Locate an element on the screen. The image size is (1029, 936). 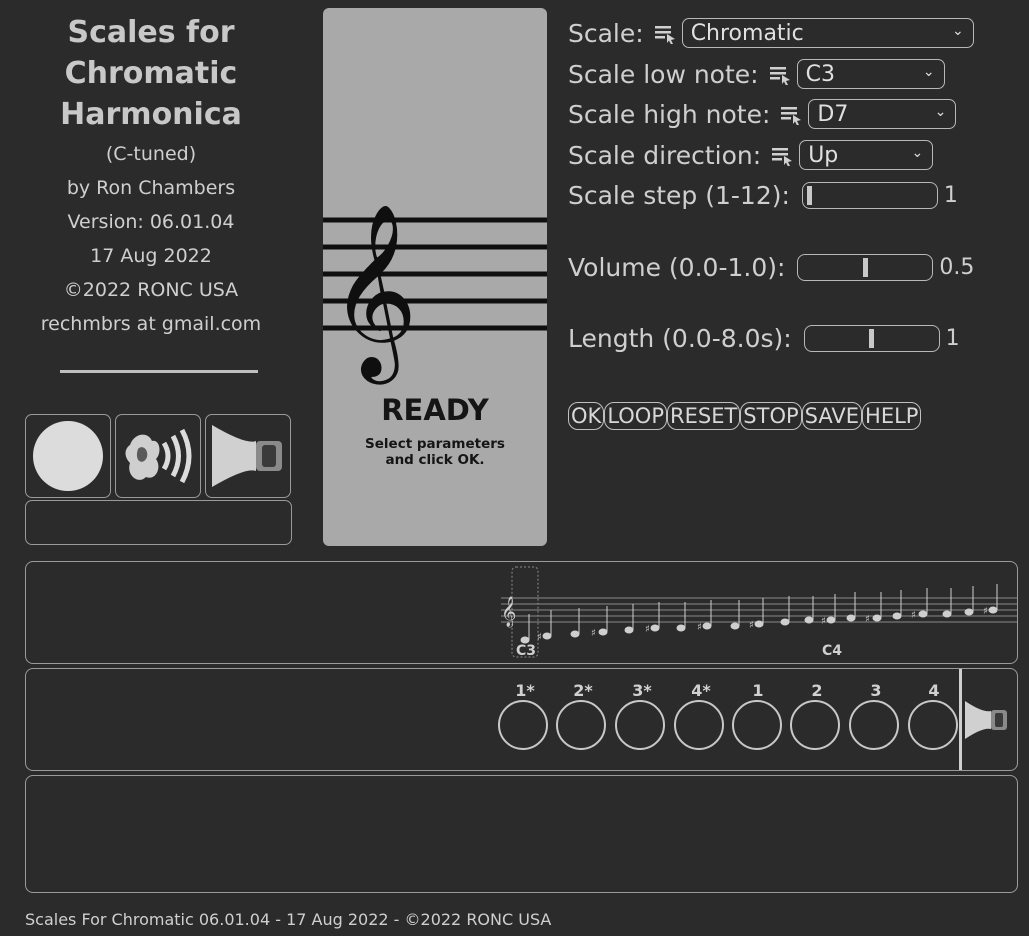
length-slider is located at coordinates (871, 338).